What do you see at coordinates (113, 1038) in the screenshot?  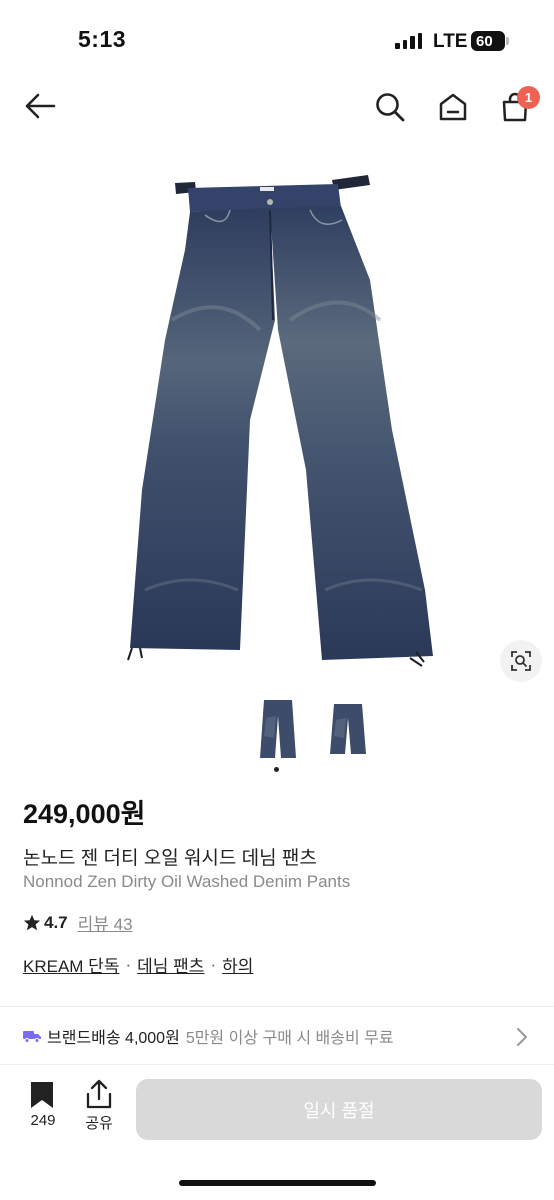 I see `shipping-fee: 브랜드배송 4,000원` at bounding box center [113, 1038].